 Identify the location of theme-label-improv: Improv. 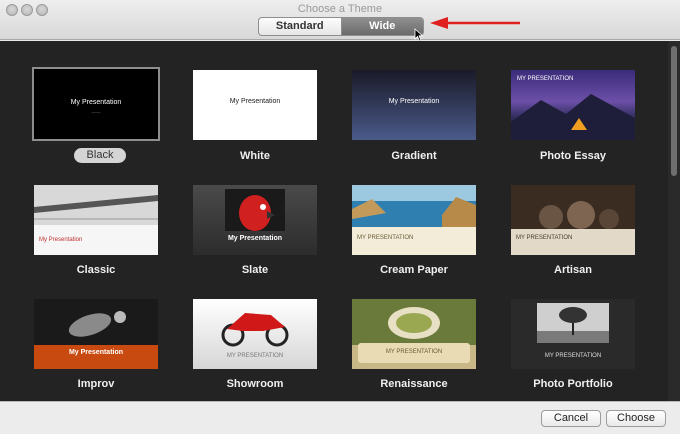
(96, 384).